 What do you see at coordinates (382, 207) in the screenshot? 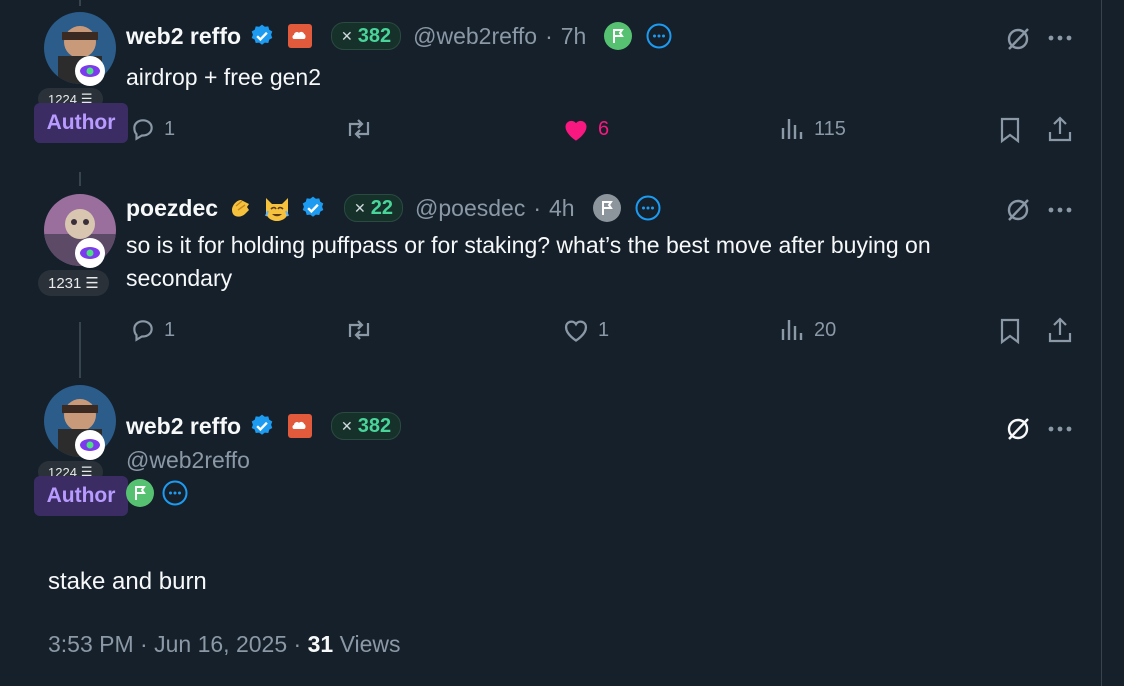
I see `score-value: 22` at bounding box center [382, 207].